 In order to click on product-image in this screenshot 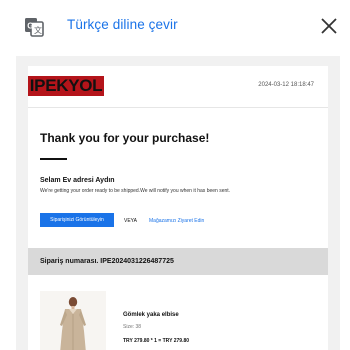, I will do `click(73, 320)`.